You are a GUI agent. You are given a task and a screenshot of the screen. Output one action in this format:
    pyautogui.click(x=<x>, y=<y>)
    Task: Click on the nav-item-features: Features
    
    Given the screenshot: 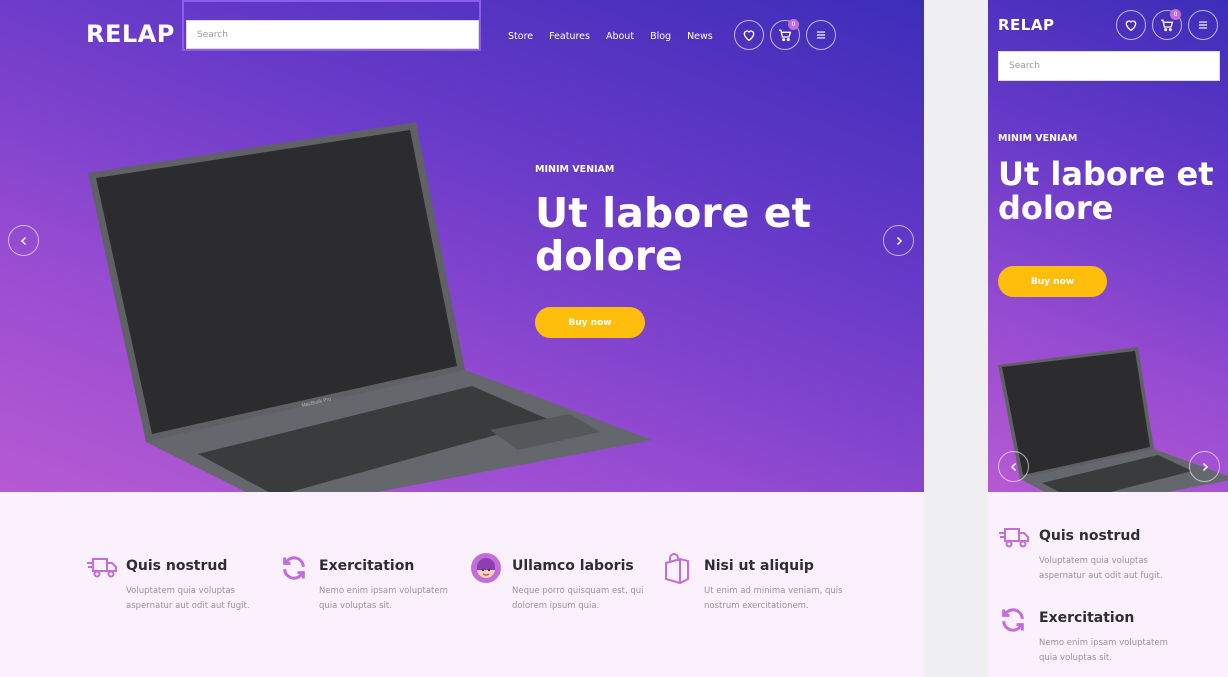 What is the action you would take?
    pyautogui.click(x=569, y=36)
    